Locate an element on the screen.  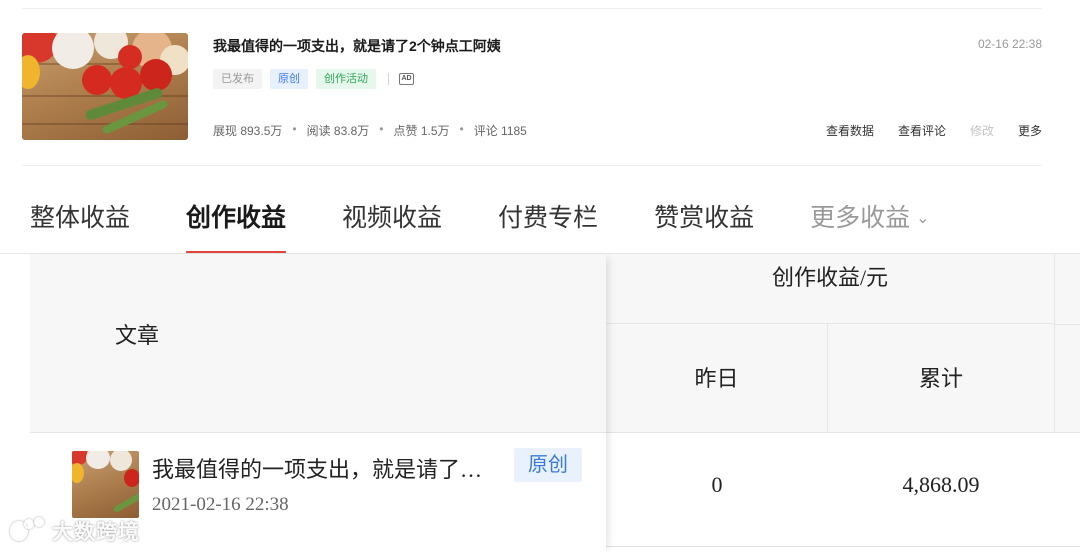
article-thumbnail is located at coordinates (105, 86).